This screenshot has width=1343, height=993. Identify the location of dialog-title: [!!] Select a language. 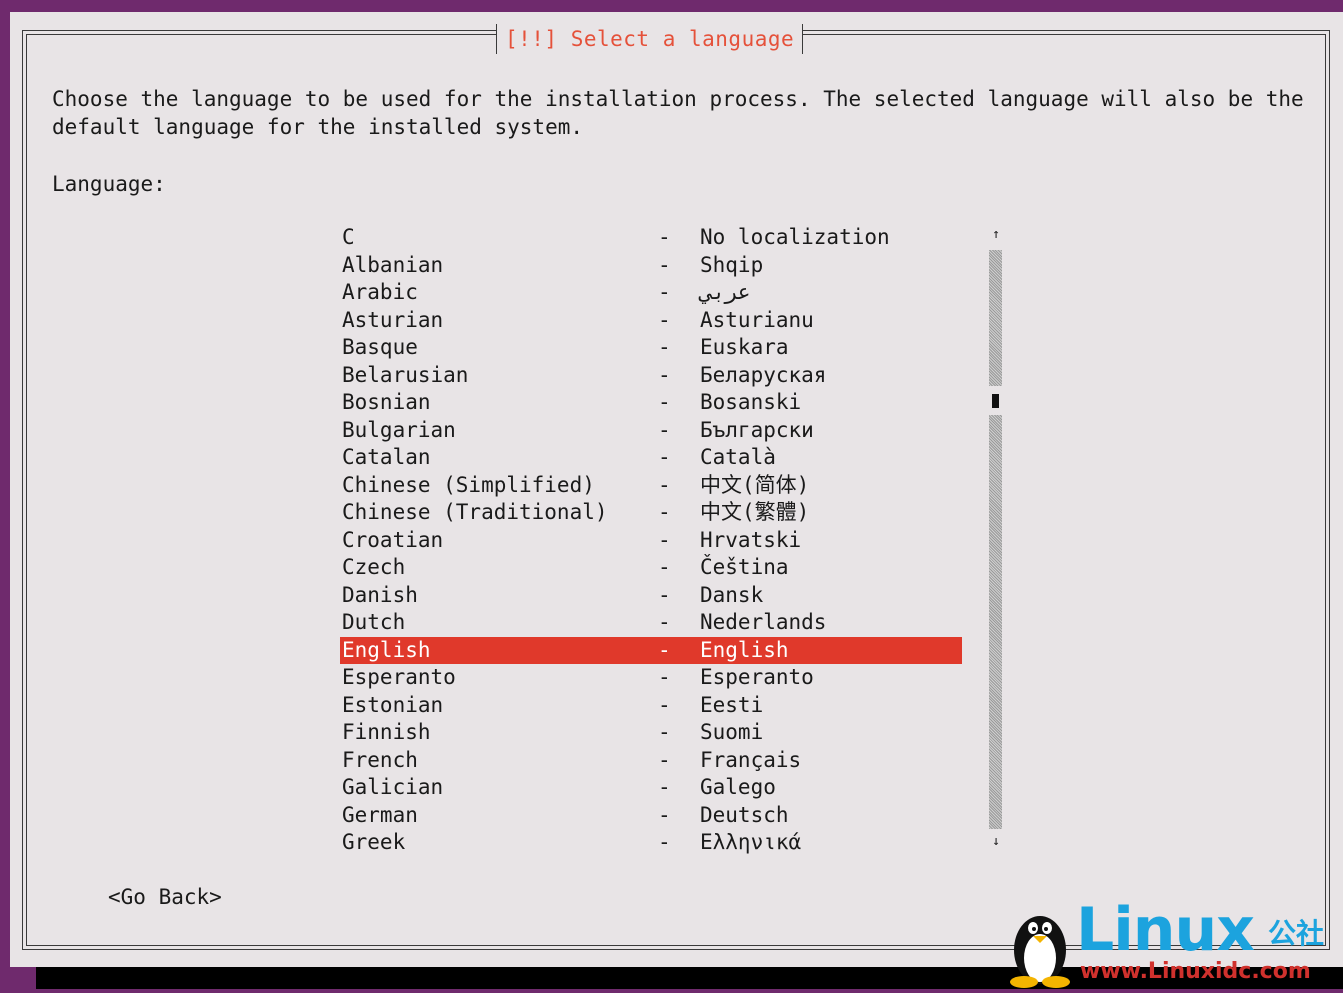
(650, 39).